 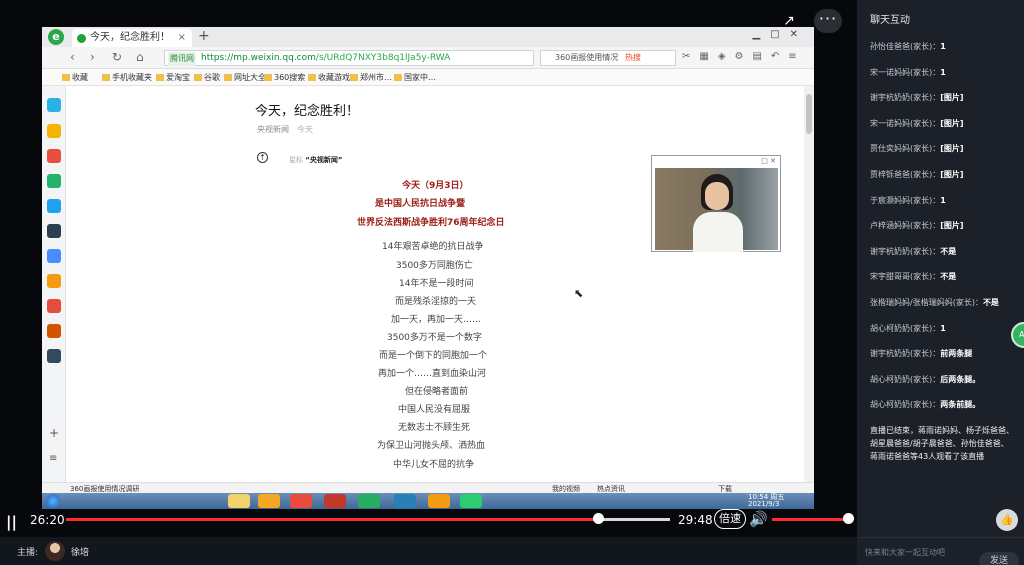 What do you see at coordinates (140, 57) in the screenshot?
I see `home-icon: ⌂` at bounding box center [140, 57].